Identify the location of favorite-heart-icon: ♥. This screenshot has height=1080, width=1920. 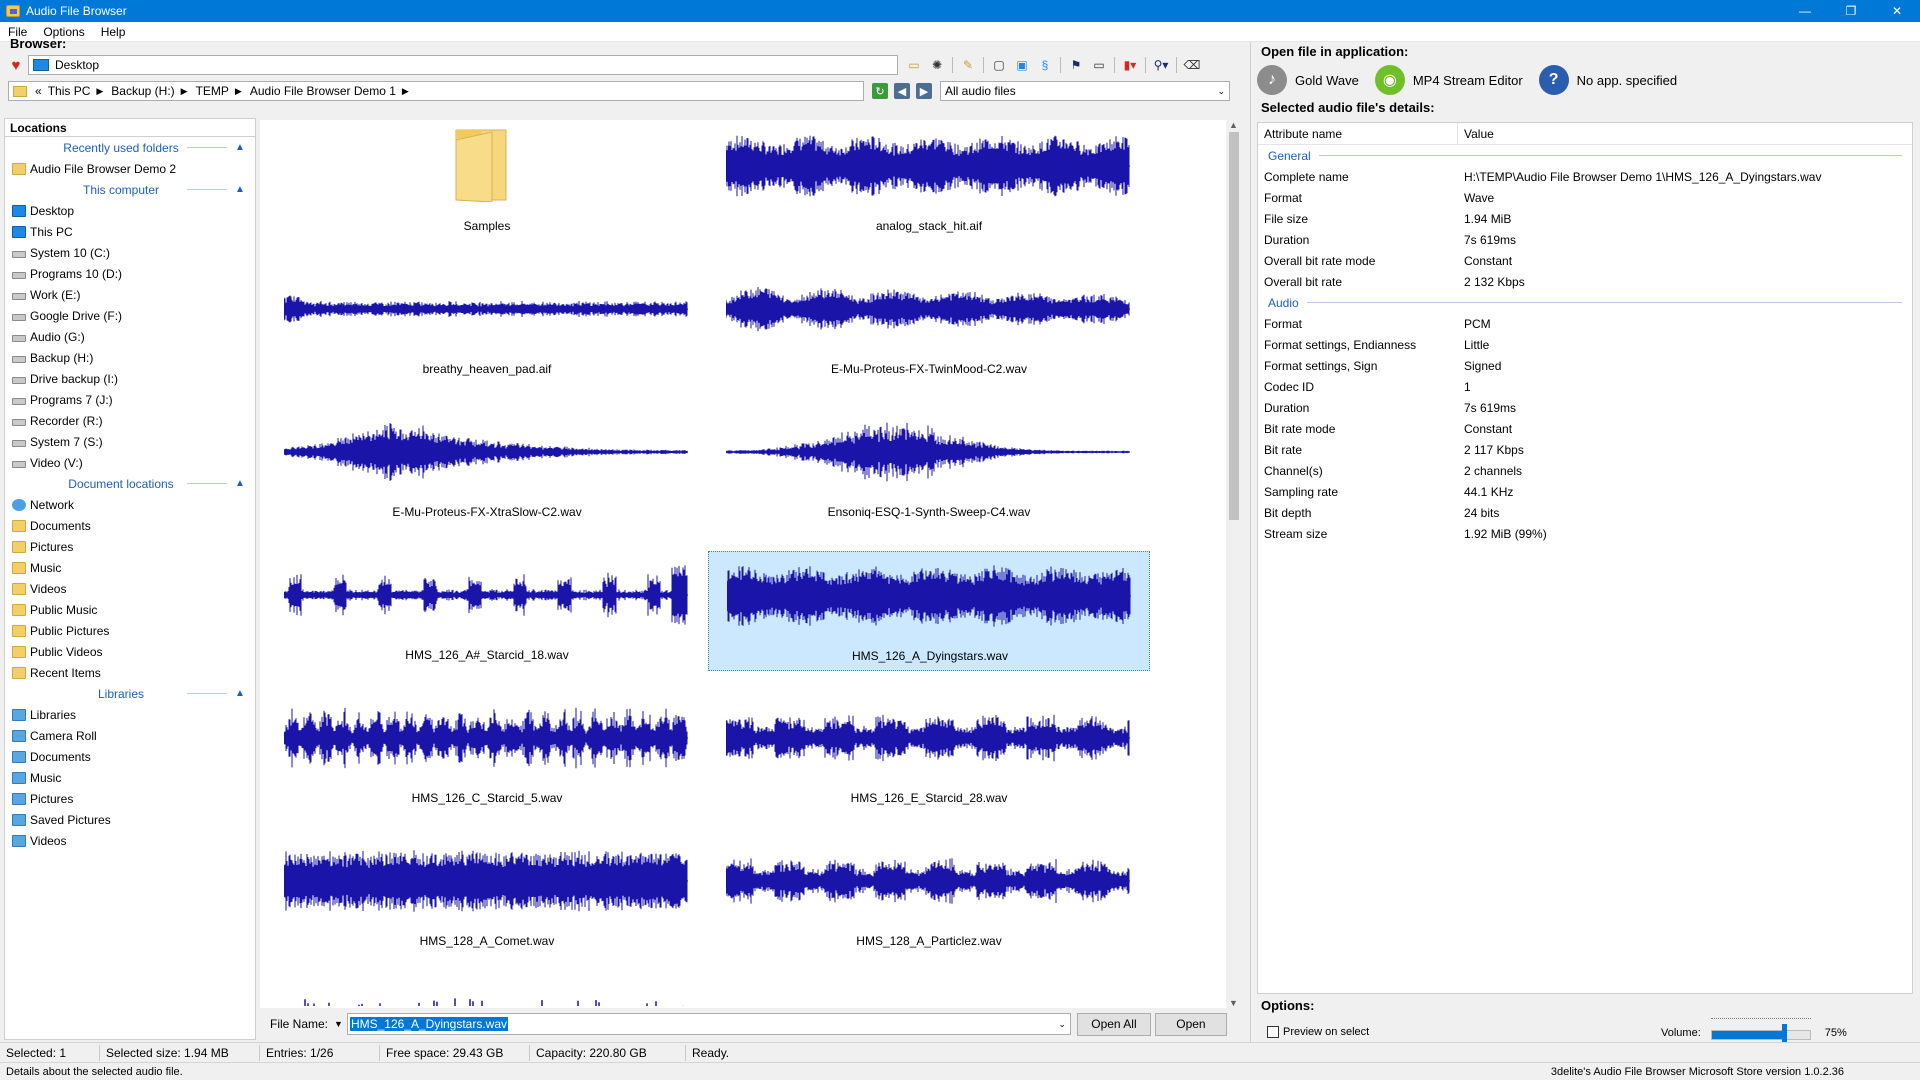
(16, 65).